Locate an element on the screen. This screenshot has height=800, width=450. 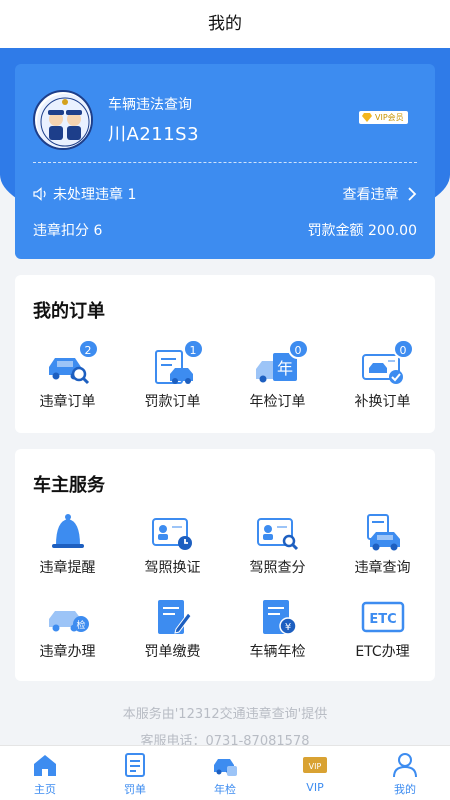
chevron-right-icon is located at coordinates (412, 194).